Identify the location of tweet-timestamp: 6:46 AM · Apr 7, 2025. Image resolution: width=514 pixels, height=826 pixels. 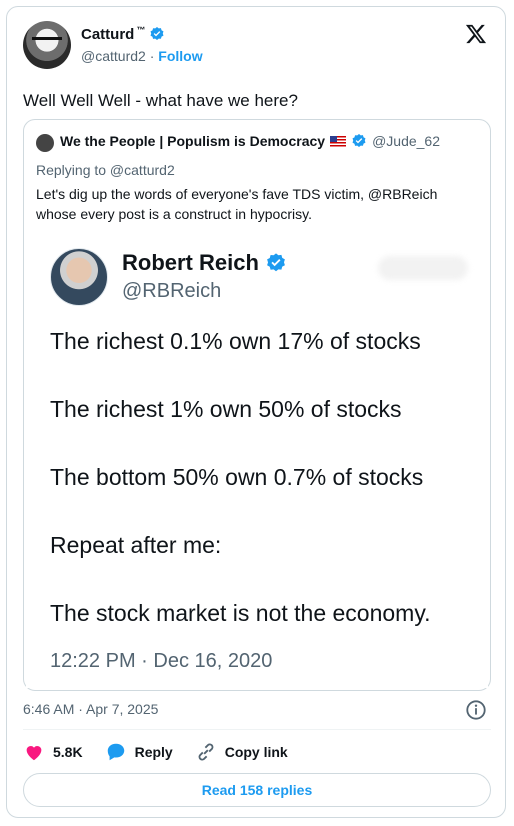
(90, 709).